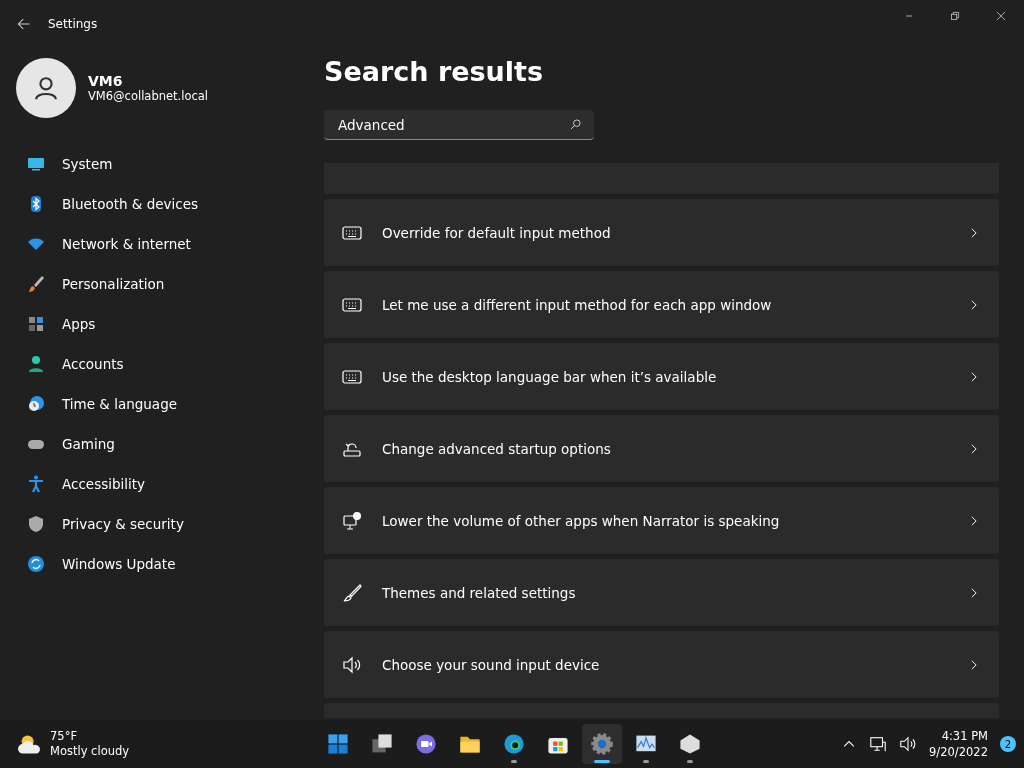  Describe the element at coordinates (36, 324) in the screenshot. I see `apps-icon` at that location.